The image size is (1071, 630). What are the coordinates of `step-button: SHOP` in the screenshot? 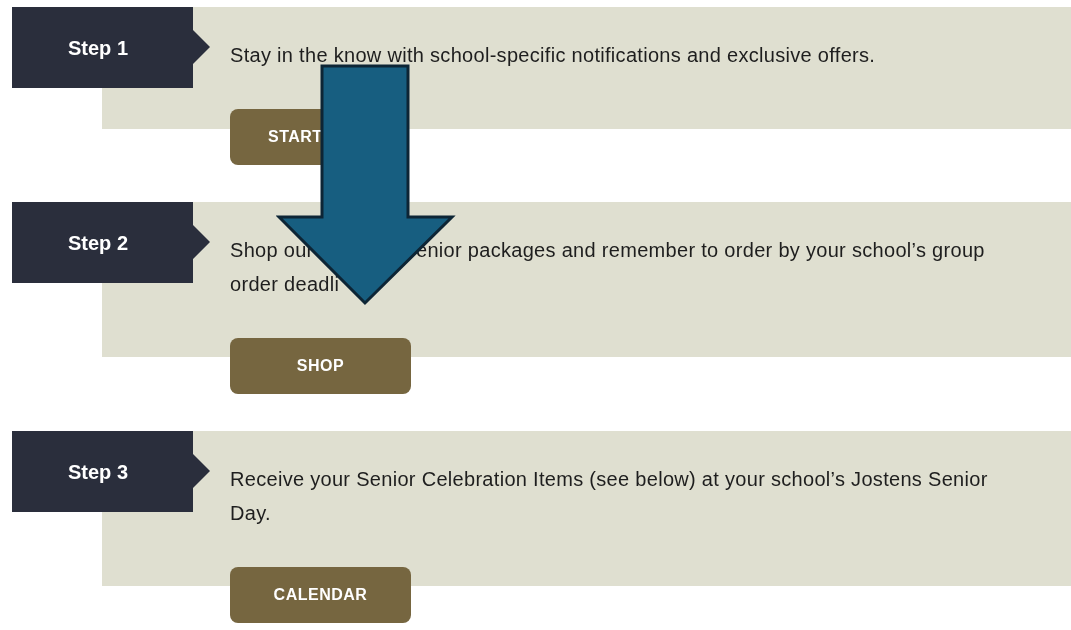 It's located at (320, 366).